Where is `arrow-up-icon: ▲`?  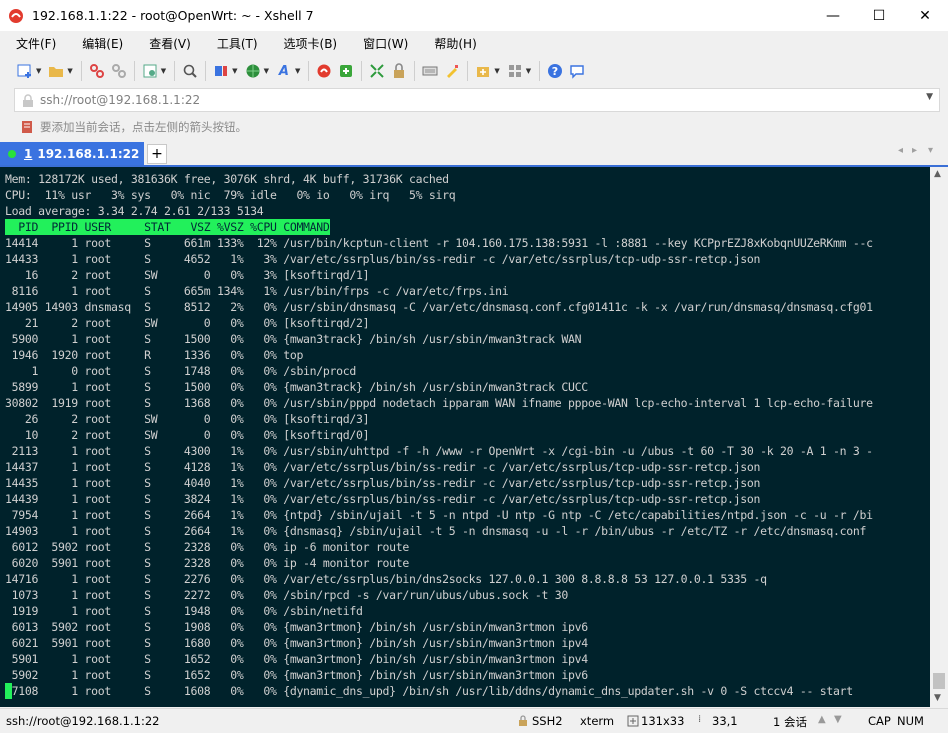
arrow-up-icon: ▲ is located at coordinates (822, 719).